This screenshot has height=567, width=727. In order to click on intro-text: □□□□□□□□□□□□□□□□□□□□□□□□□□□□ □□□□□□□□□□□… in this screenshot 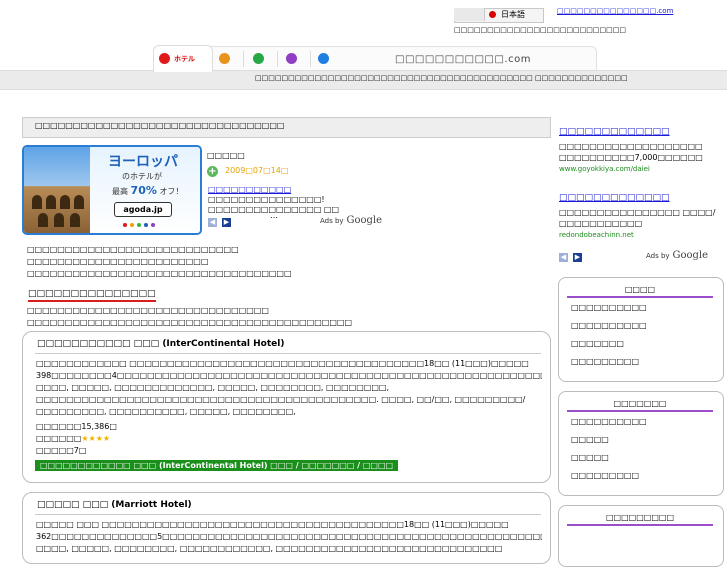, I will do `click(159, 262)`.